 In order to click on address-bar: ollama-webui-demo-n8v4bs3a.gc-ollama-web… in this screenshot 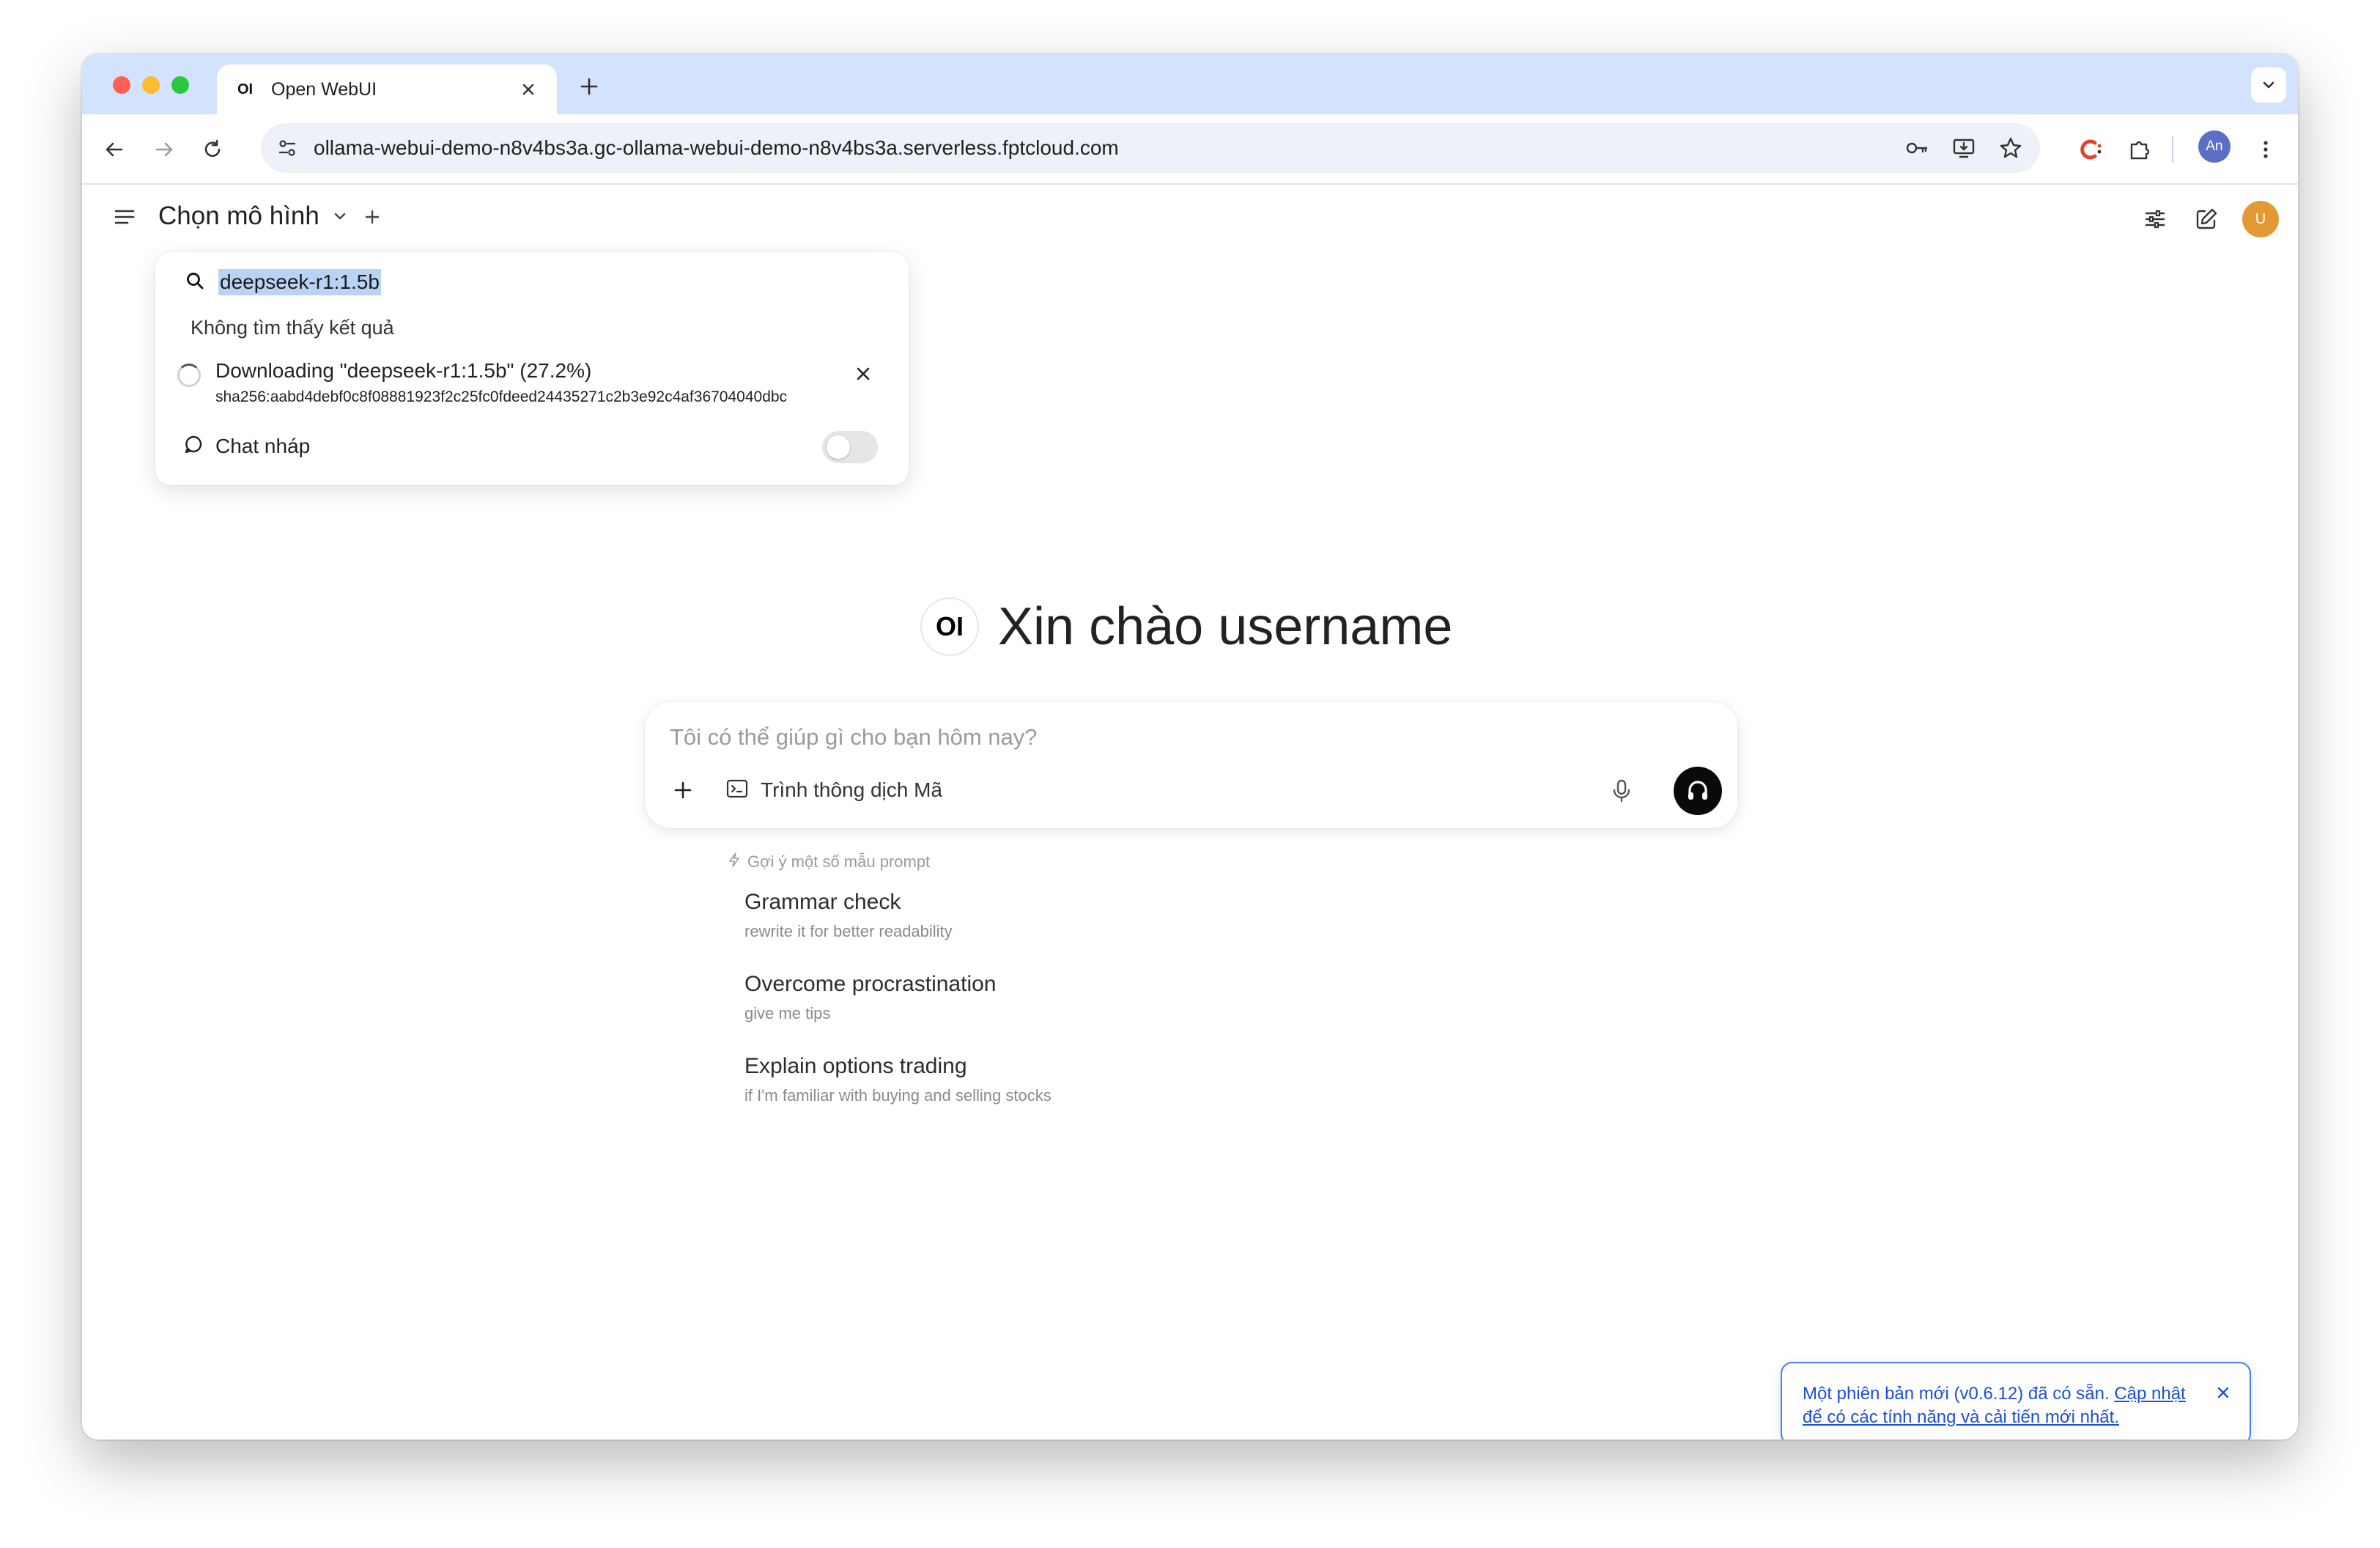, I will do `click(1150, 148)`.